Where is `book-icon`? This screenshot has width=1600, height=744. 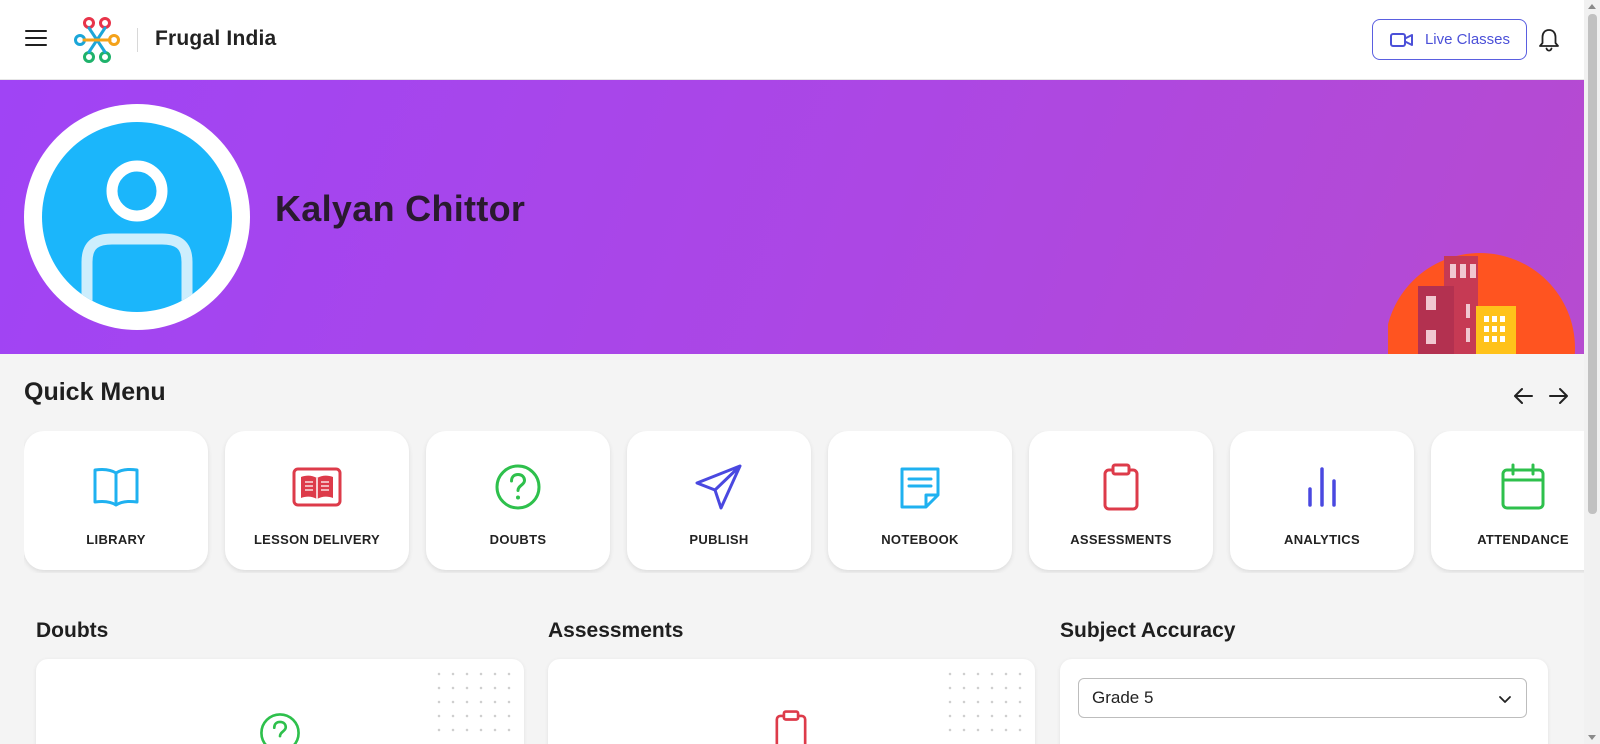 book-icon is located at coordinates (116, 487).